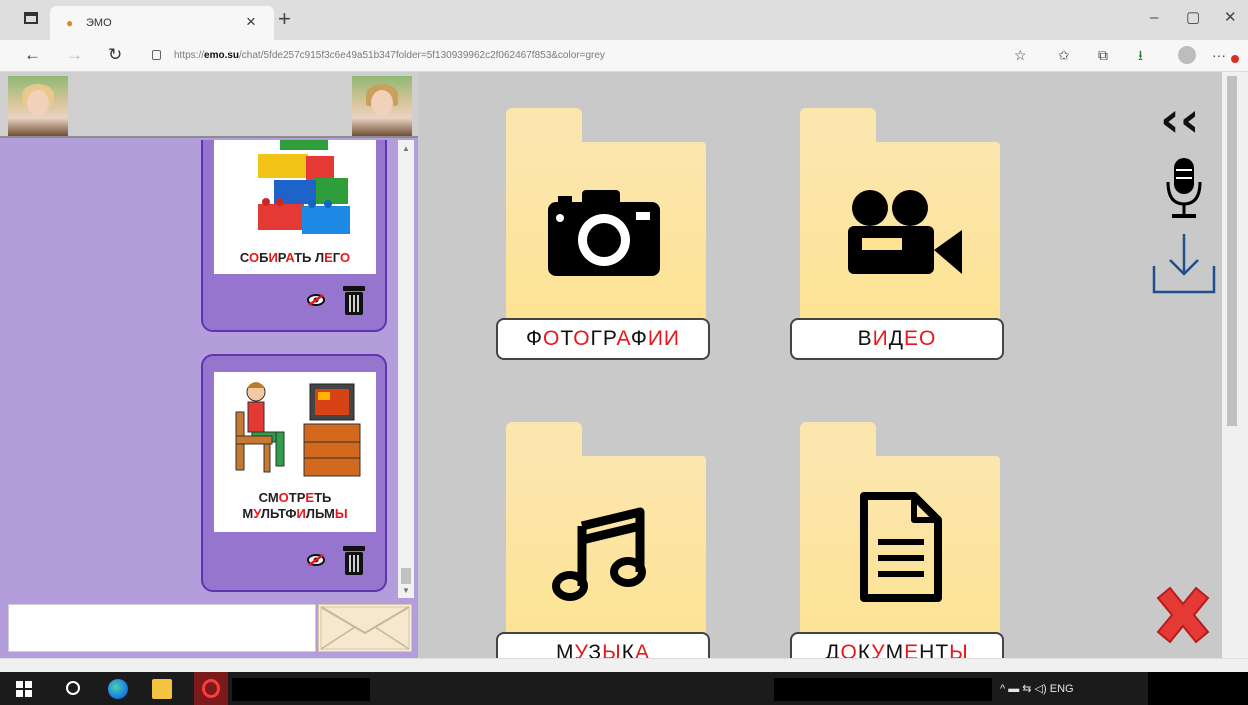  What do you see at coordinates (118, 689) in the screenshot?
I see `edge-browser-icon` at bounding box center [118, 689].